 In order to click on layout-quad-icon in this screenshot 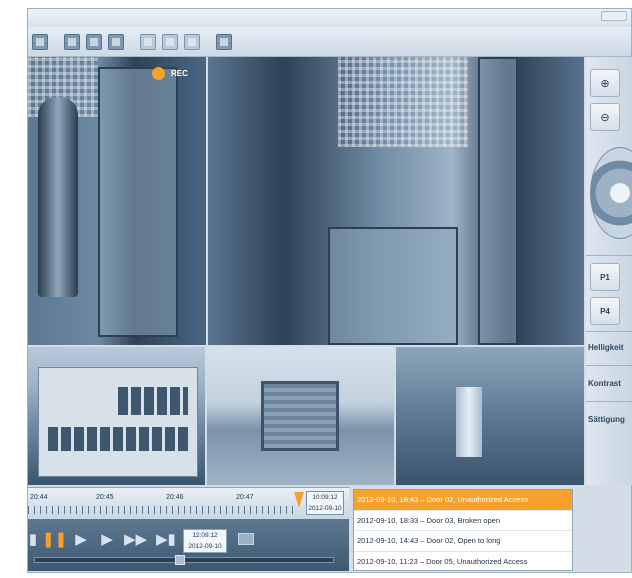, I will do `click(170, 41)`.